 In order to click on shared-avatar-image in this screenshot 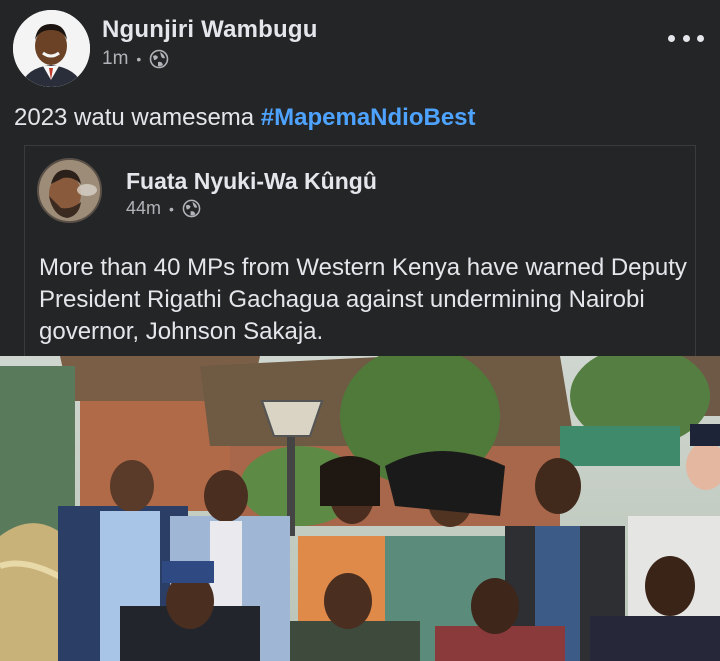, I will do `click(69, 190)`.